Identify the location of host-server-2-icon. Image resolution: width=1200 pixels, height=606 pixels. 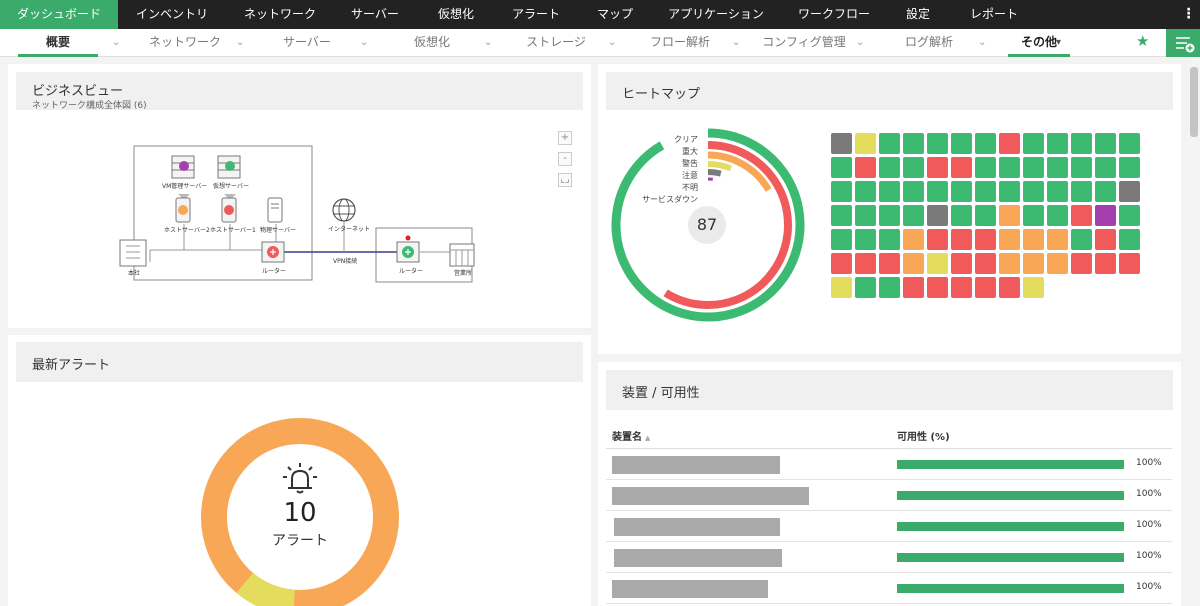
(183, 210).